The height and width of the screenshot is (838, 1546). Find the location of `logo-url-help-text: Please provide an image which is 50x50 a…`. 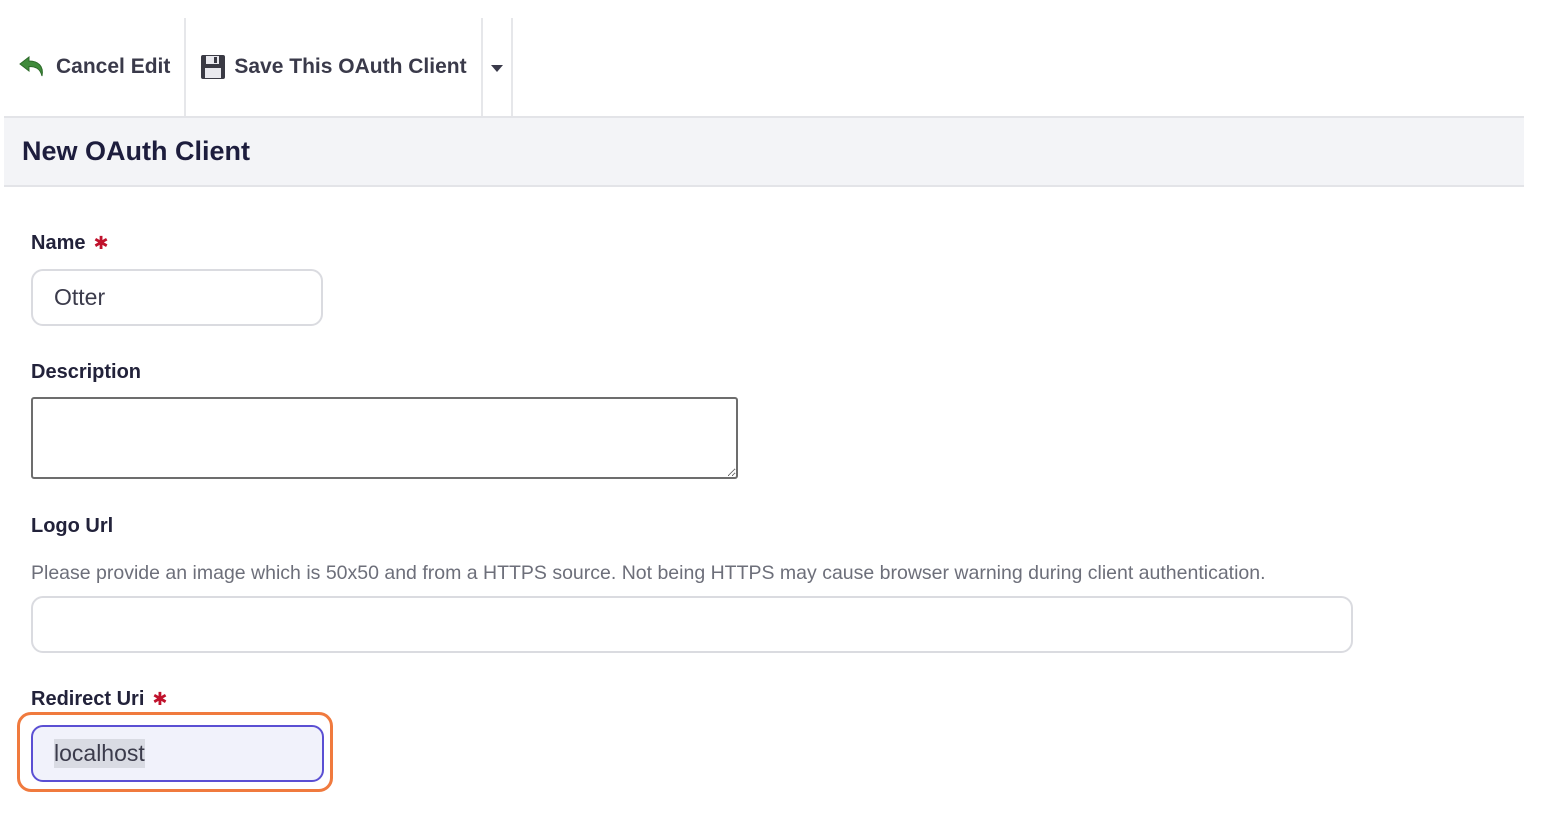

logo-url-help-text: Please provide an image which is 50x50 a… is located at coordinates (648, 573).